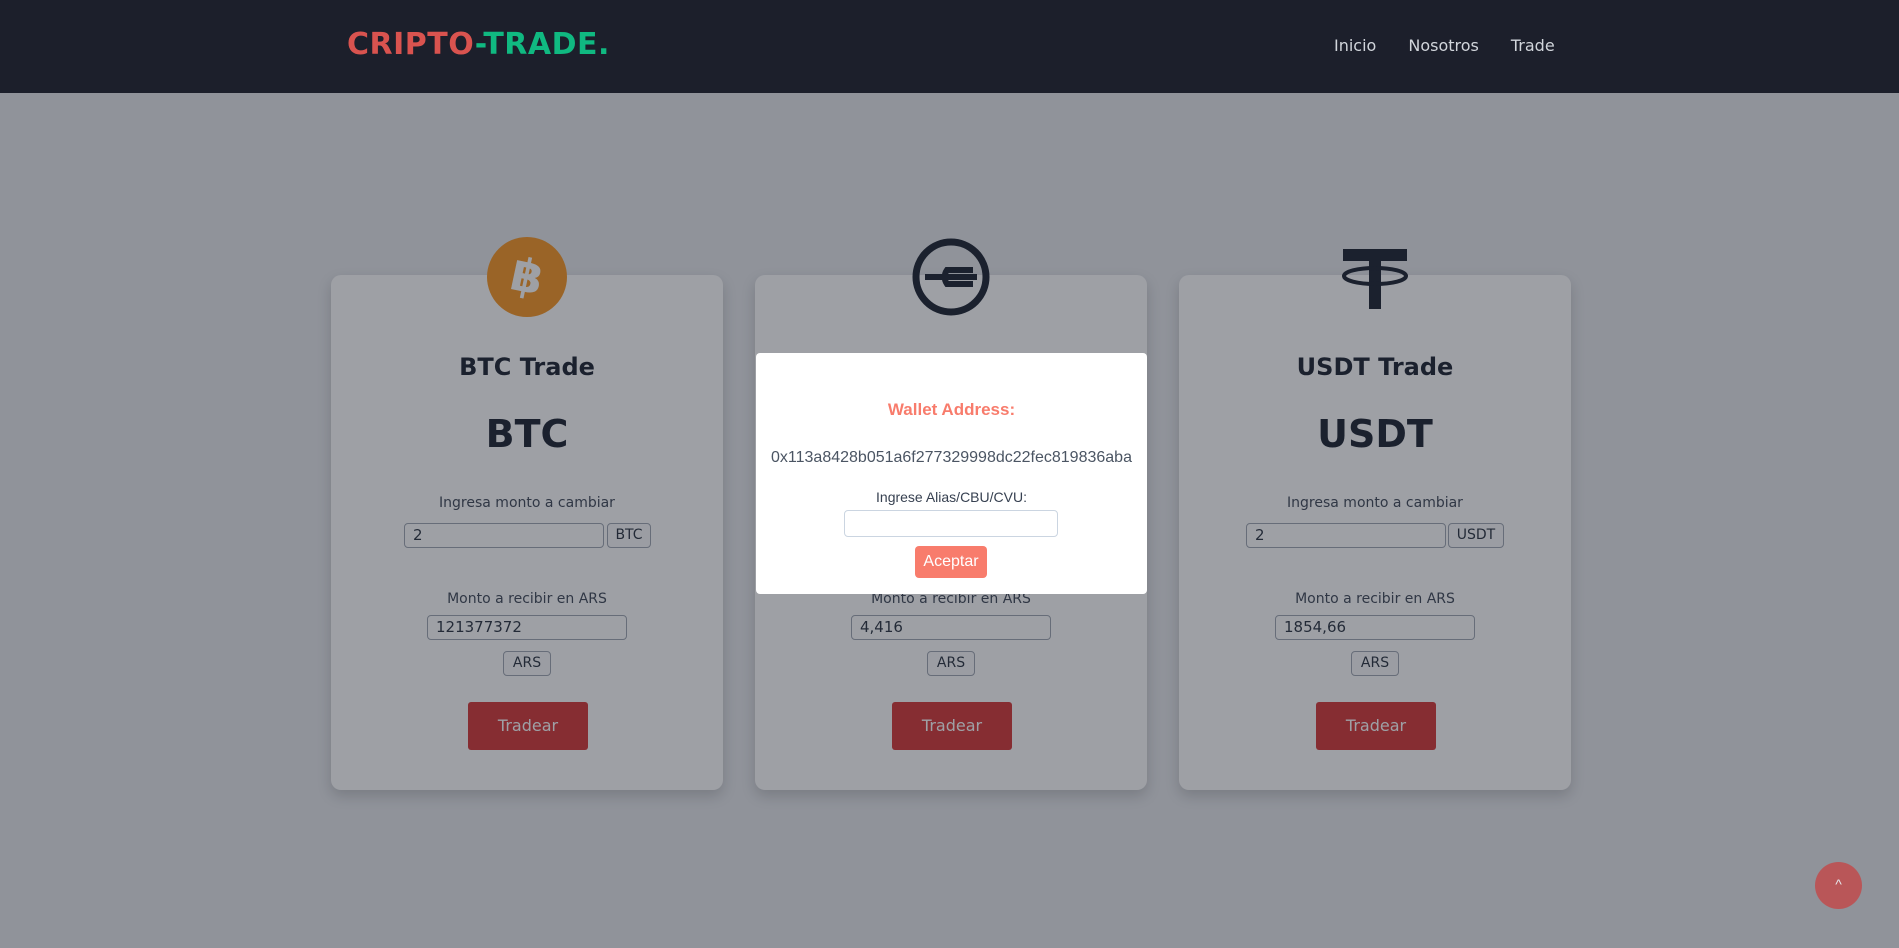 This screenshot has height=948, width=1899. What do you see at coordinates (411, 44) in the screenshot?
I see `brand-part1: CRIPTO` at bounding box center [411, 44].